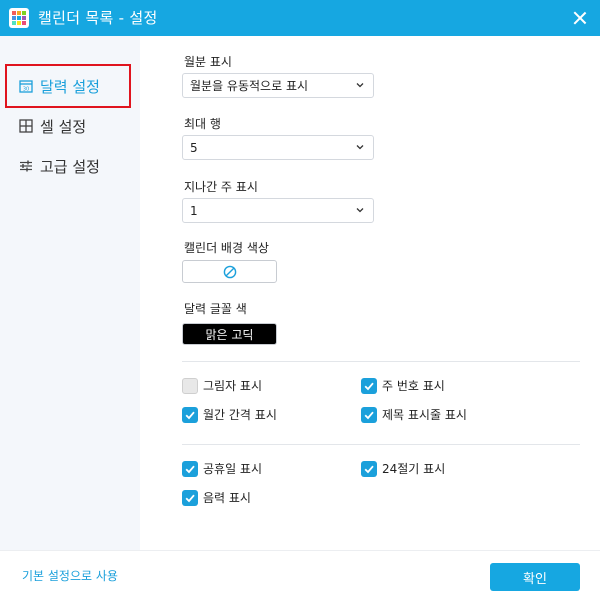 The image size is (600, 600). What do you see at coordinates (300, 18) in the screenshot?
I see `title-bar: 캘린더 목록 - 설정` at bounding box center [300, 18].